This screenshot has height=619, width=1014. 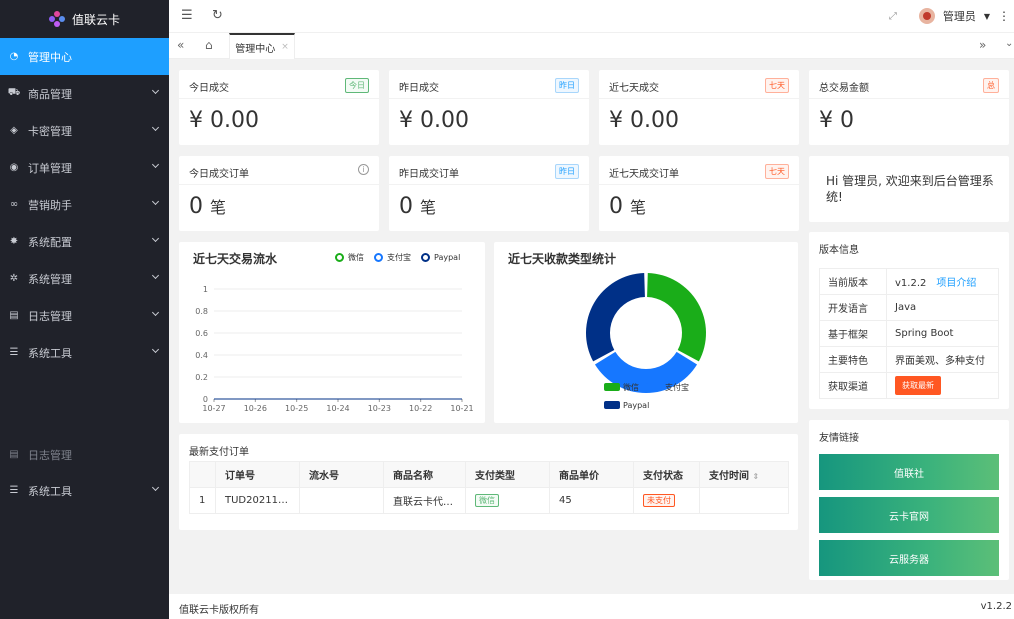 I want to click on user-name: 管理员, so click(x=959, y=16).